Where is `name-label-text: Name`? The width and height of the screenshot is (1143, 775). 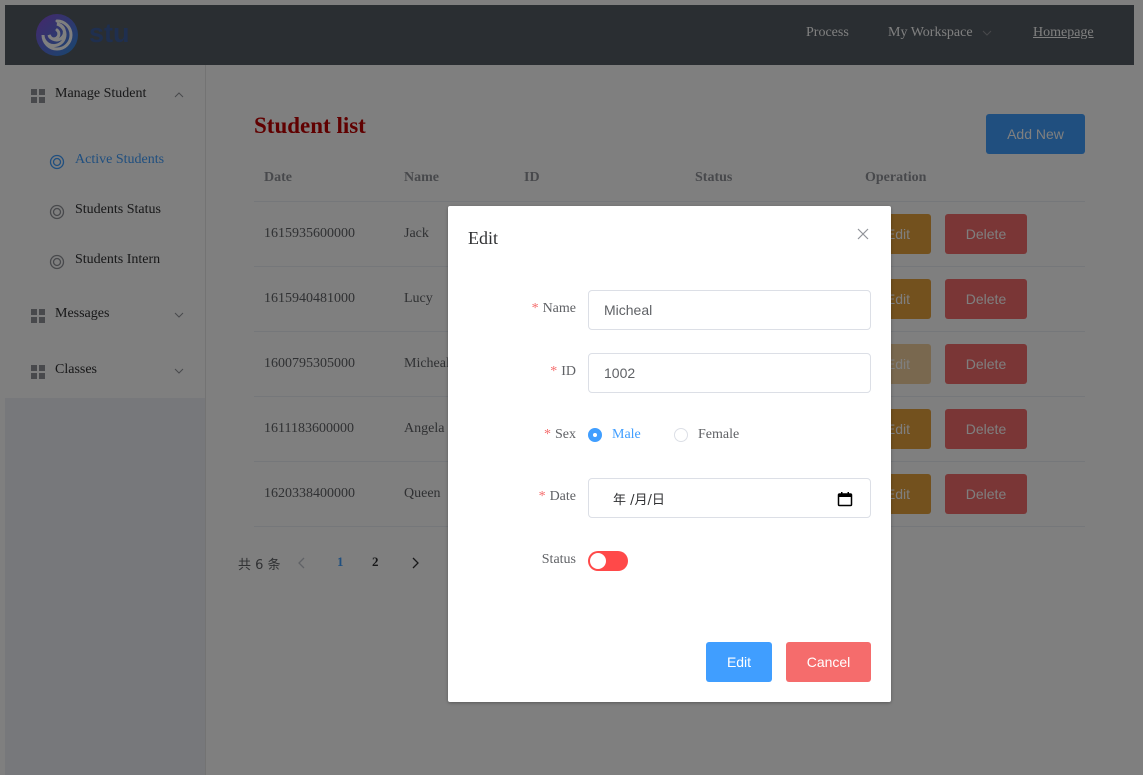
name-label-text: Name is located at coordinates (559, 308).